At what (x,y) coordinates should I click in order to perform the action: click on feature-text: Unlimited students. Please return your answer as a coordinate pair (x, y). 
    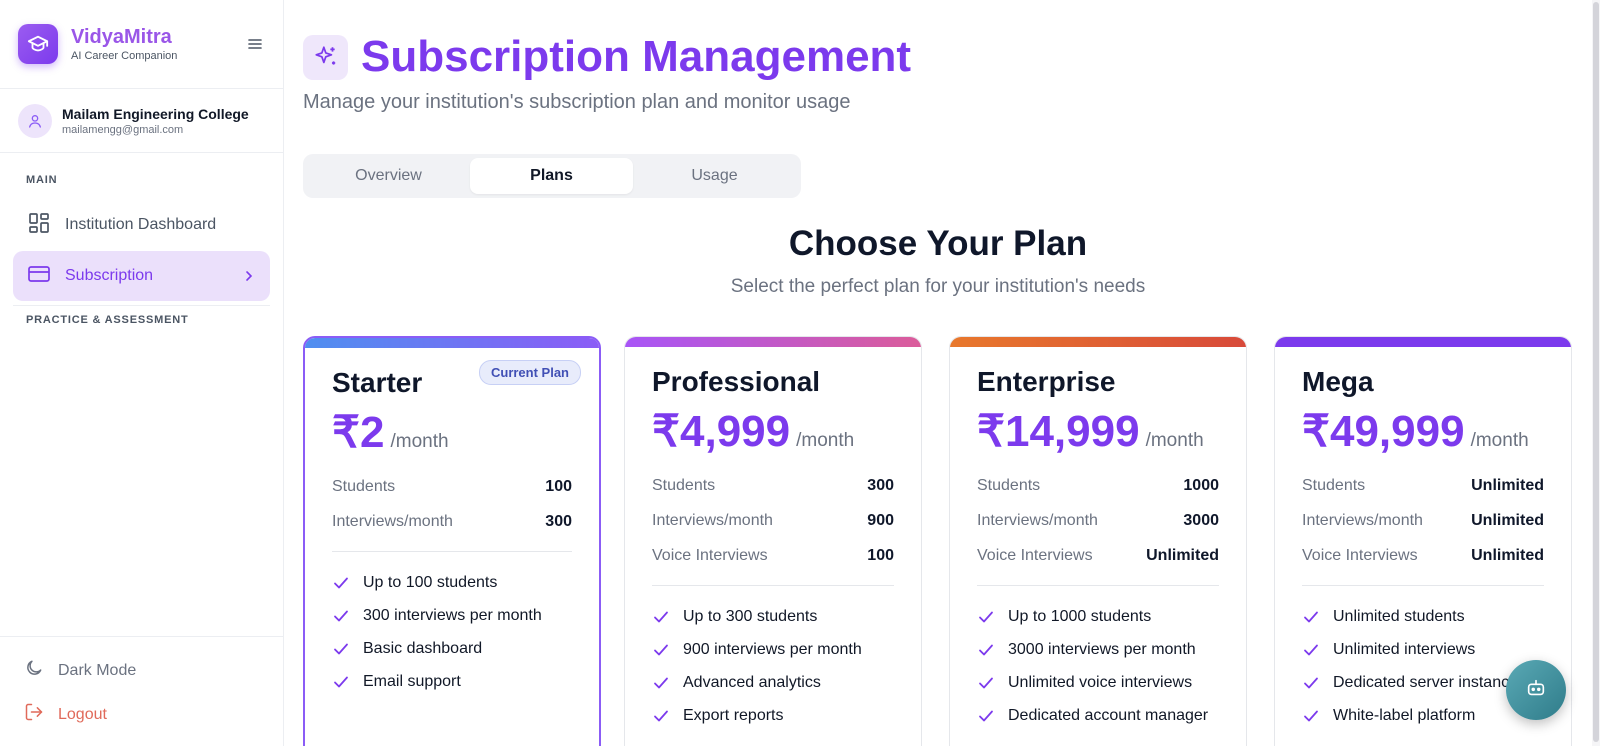
    Looking at the image, I should click on (1399, 616).